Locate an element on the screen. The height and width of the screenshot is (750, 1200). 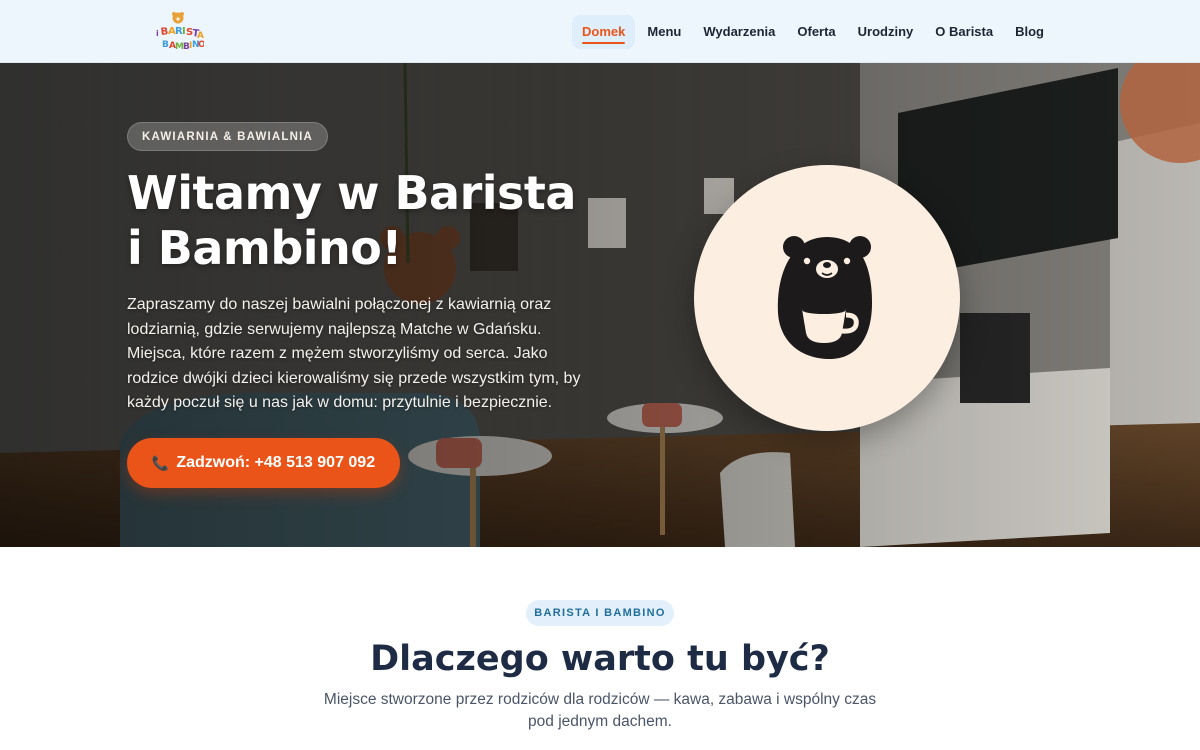
phone-icon: 📞 is located at coordinates (160, 462).